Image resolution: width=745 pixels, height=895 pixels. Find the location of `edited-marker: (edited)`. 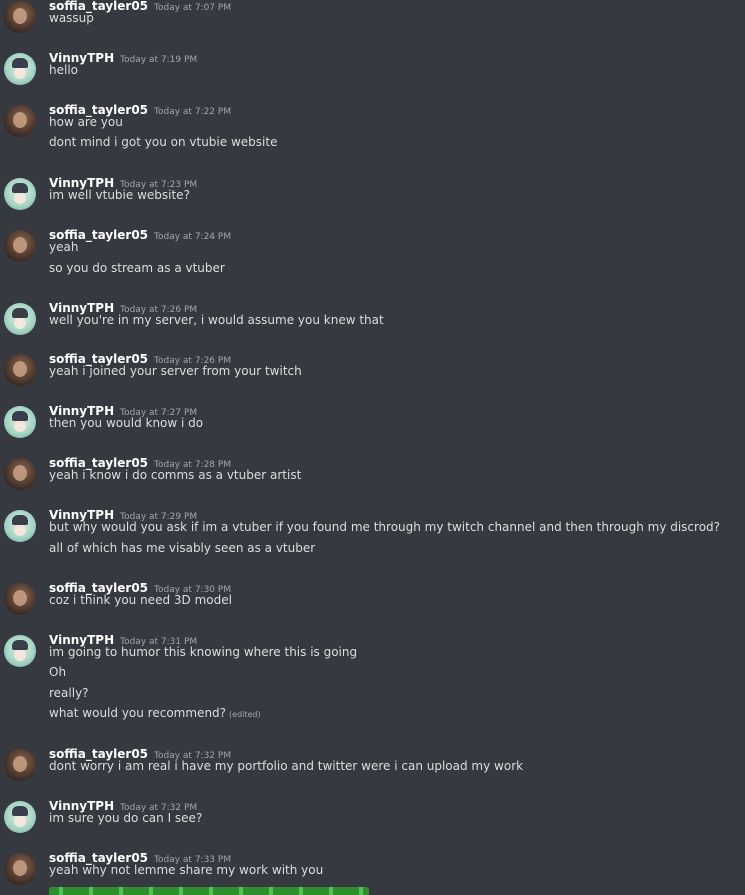

edited-marker: (edited) is located at coordinates (245, 714).